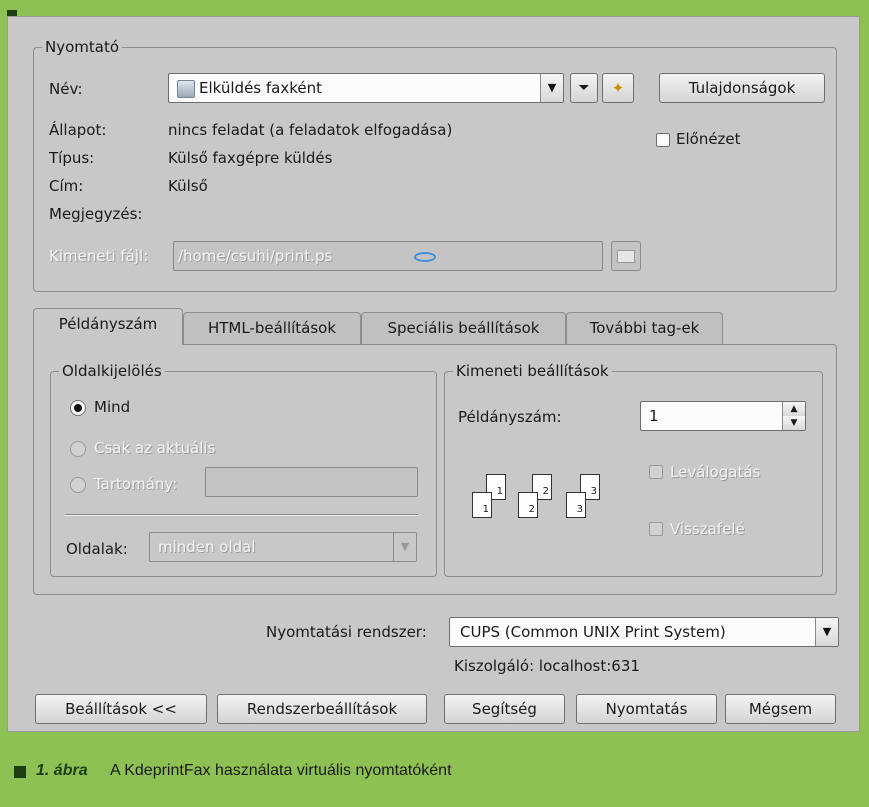  What do you see at coordinates (545, 502) in the screenshot?
I see `collate-illustration: 1 1 2 2 3 3` at bounding box center [545, 502].